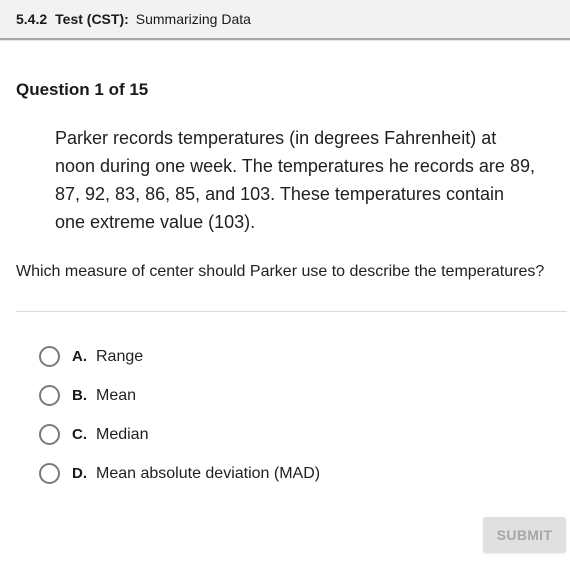 This screenshot has height=563, width=570. What do you see at coordinates (79, 356) in the screenshot?
I see `option-letter: A.` at bounding box center [79, 356].